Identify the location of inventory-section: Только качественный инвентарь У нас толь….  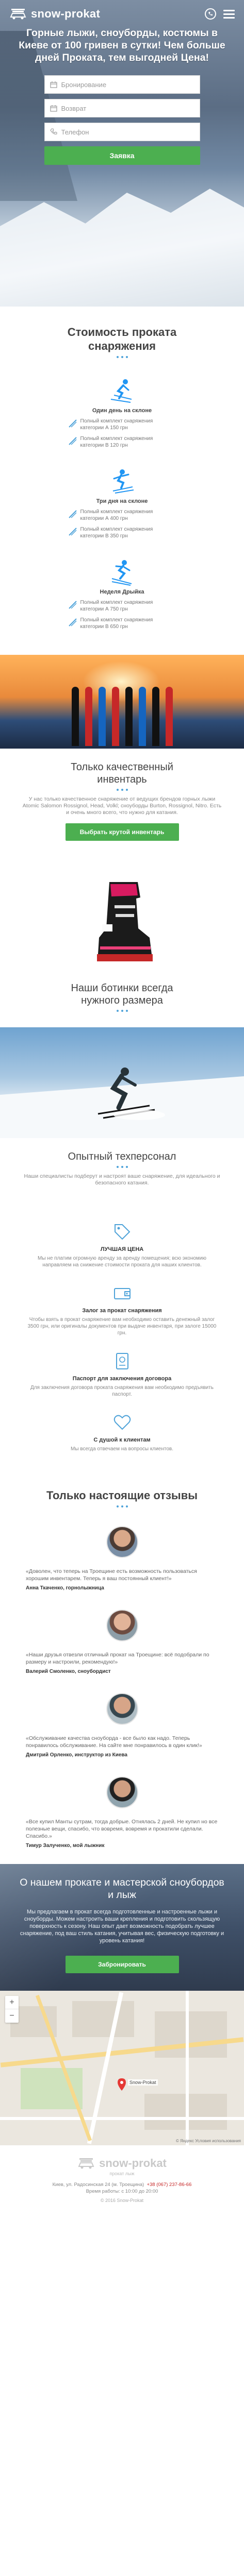
(122, 802).